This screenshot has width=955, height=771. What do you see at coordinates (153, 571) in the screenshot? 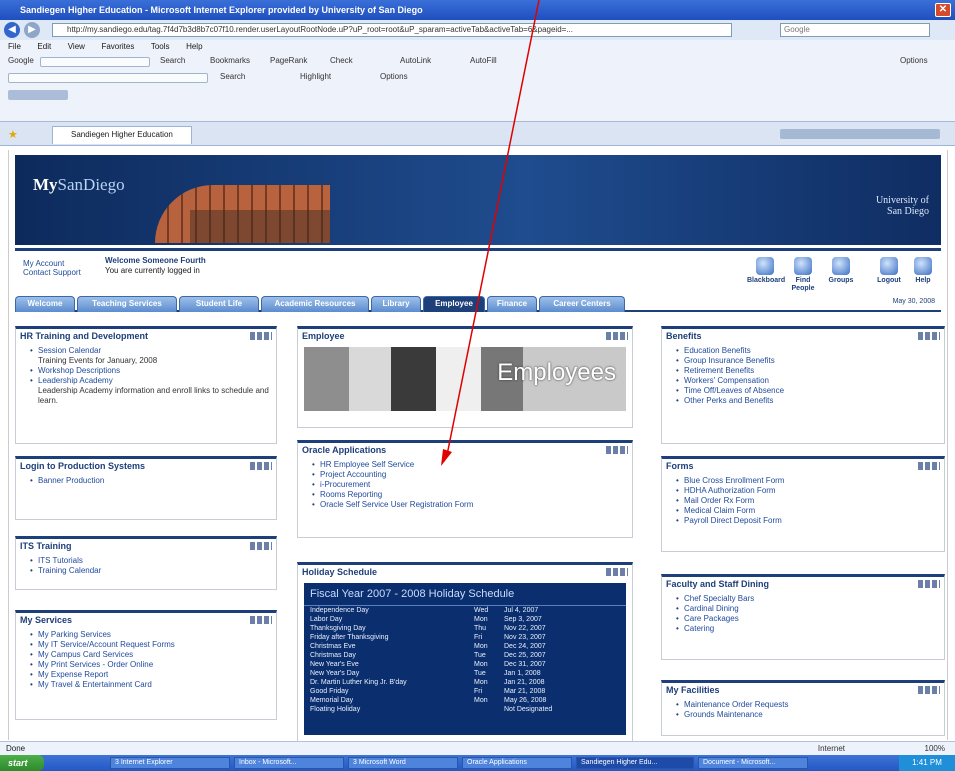
I see `list-item: Training Calendar` at bounding box center [153, 571].